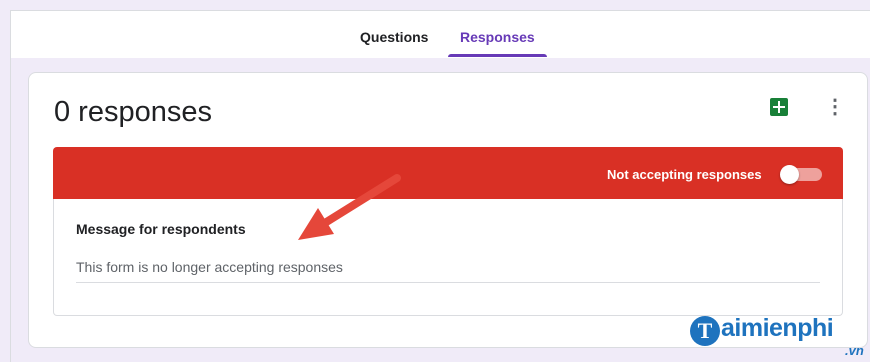 The width and height of the screenshot is (870, 362). I want to click on tab-questions: Questions, so click(394, 37).